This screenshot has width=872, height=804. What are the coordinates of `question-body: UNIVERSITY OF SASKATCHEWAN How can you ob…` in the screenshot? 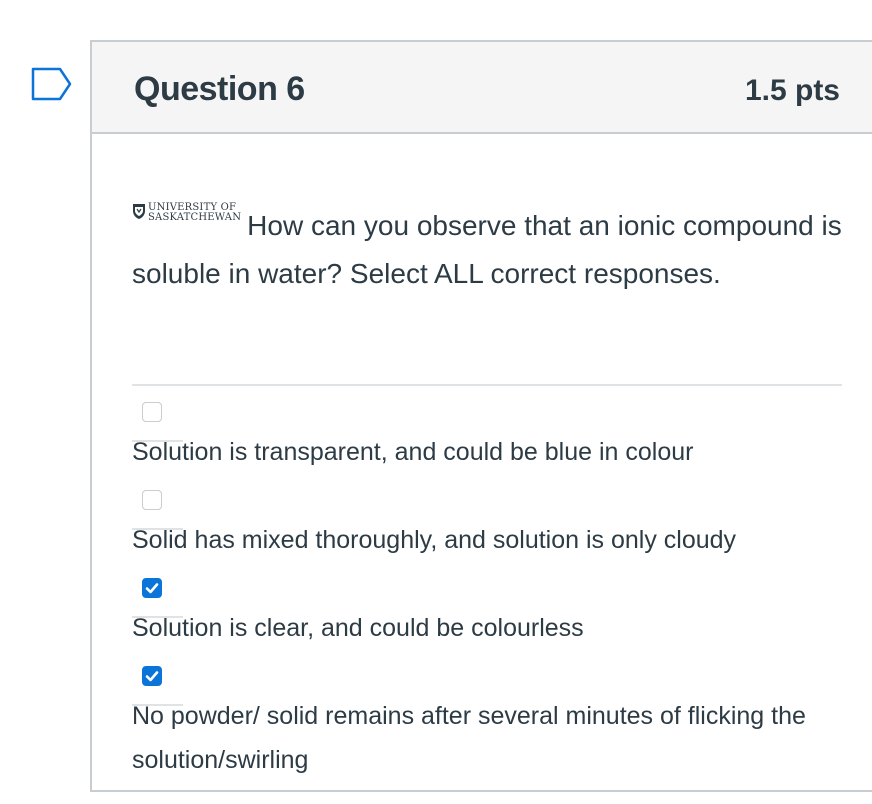 It's located at (487, 249).